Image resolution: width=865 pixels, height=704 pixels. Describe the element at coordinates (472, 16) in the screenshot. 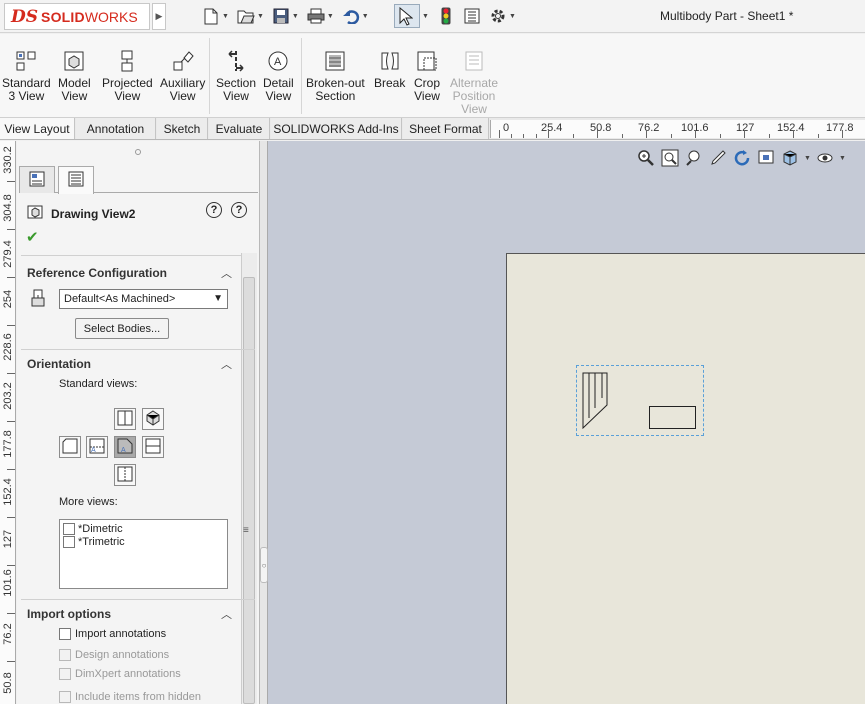

I see `file-properties-icon` at that location.